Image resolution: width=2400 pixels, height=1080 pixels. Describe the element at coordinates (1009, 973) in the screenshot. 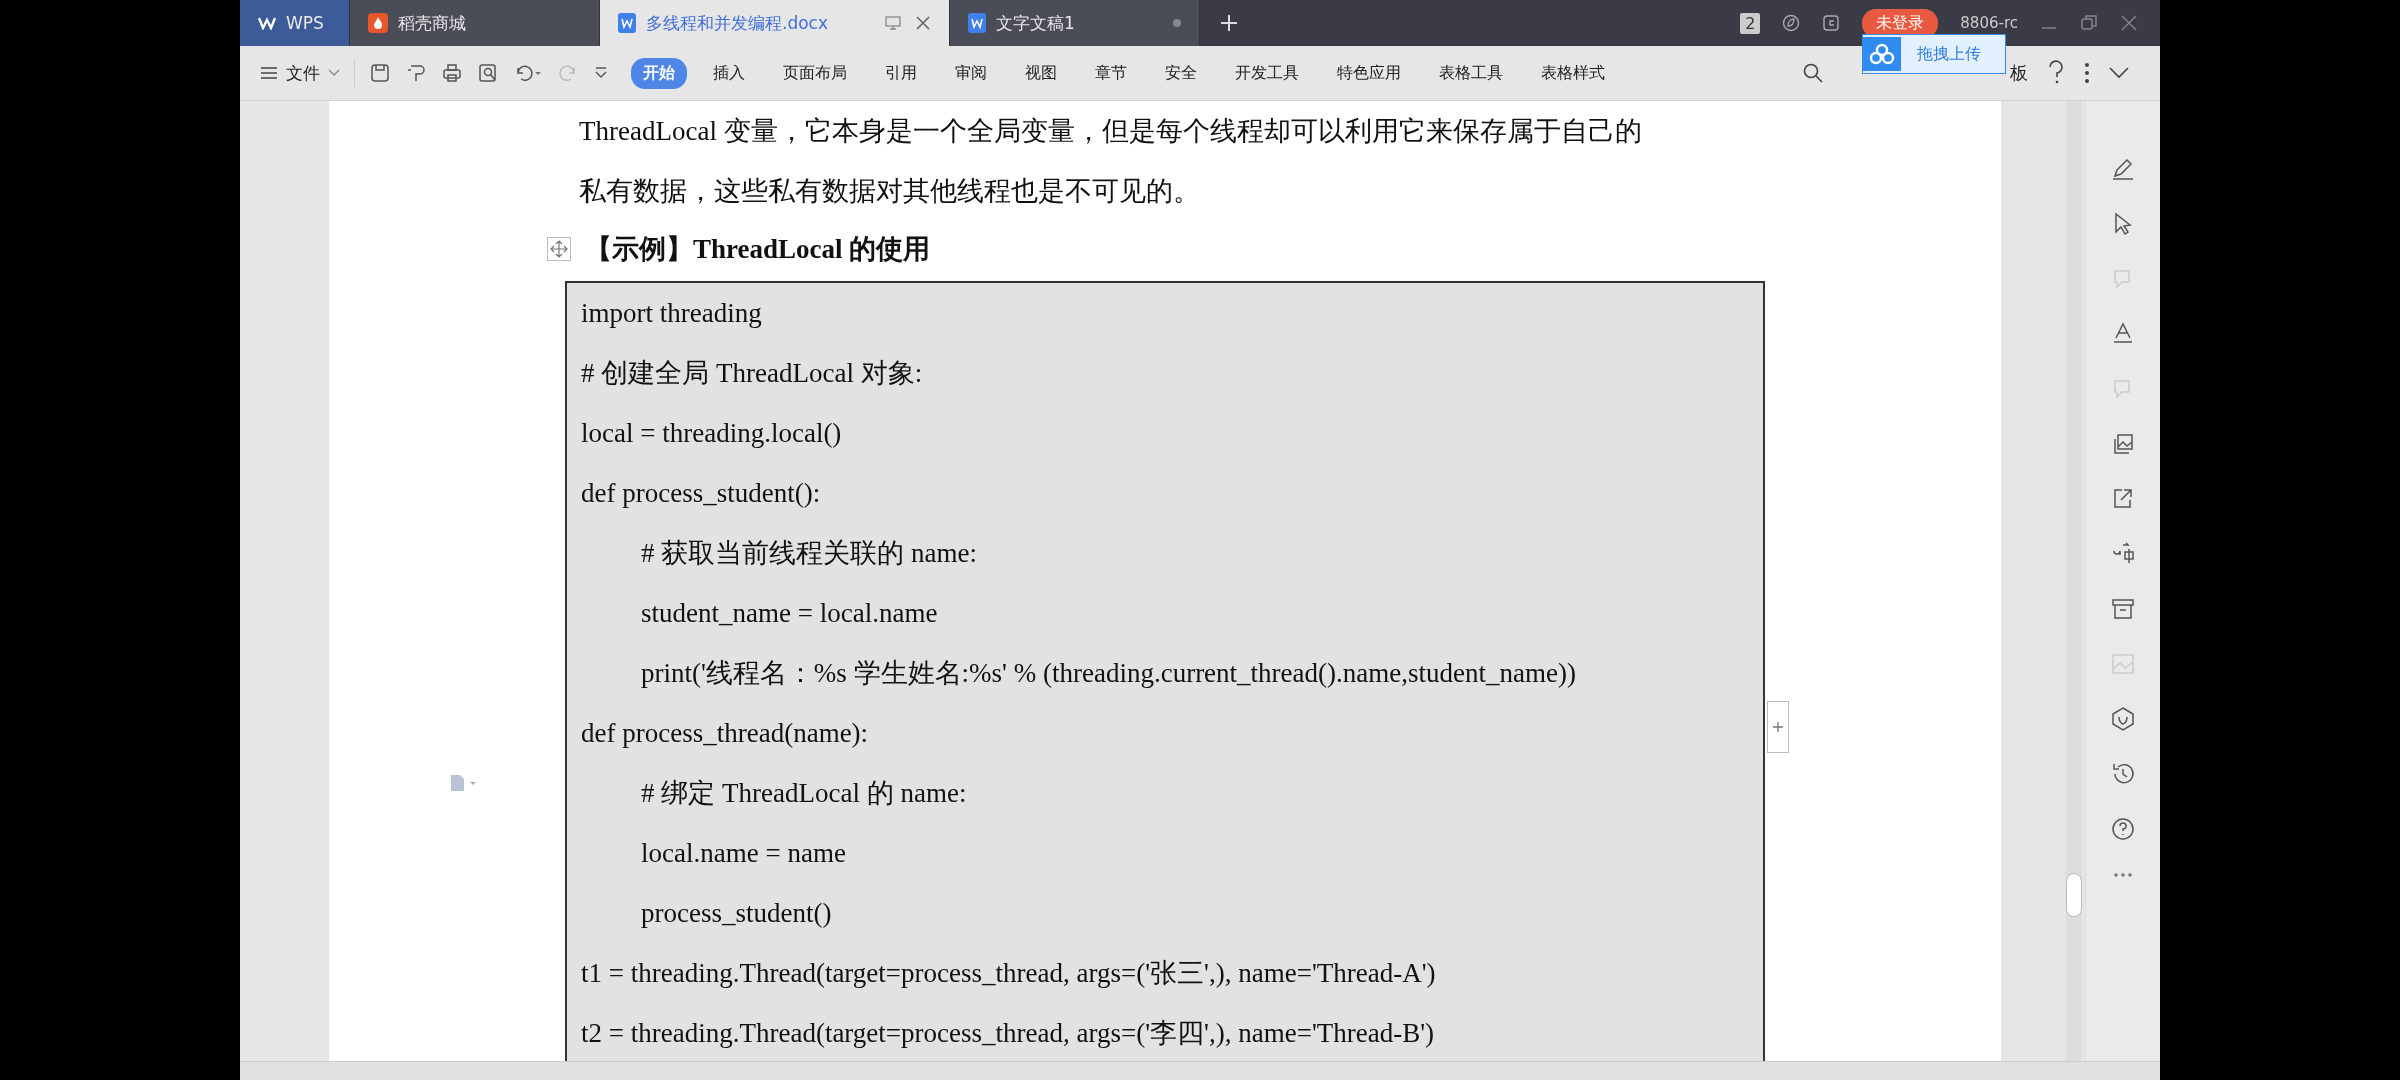

I see `code-line: t1 = threading.Thread(target=process_thread, args=('张三',), name='Thread-A')` at that location.